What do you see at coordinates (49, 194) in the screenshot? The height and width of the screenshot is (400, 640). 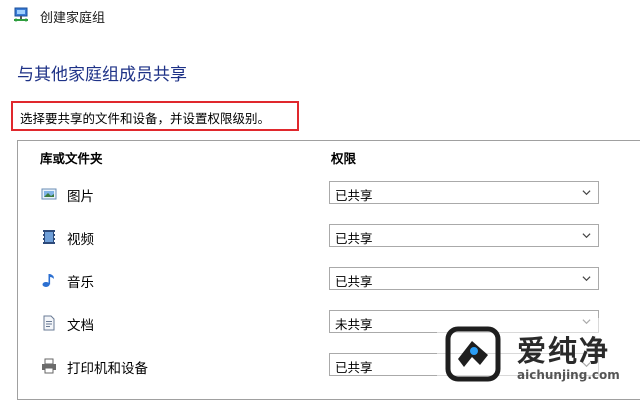 I see `pictures-icon` at bounding box center [49, 194].